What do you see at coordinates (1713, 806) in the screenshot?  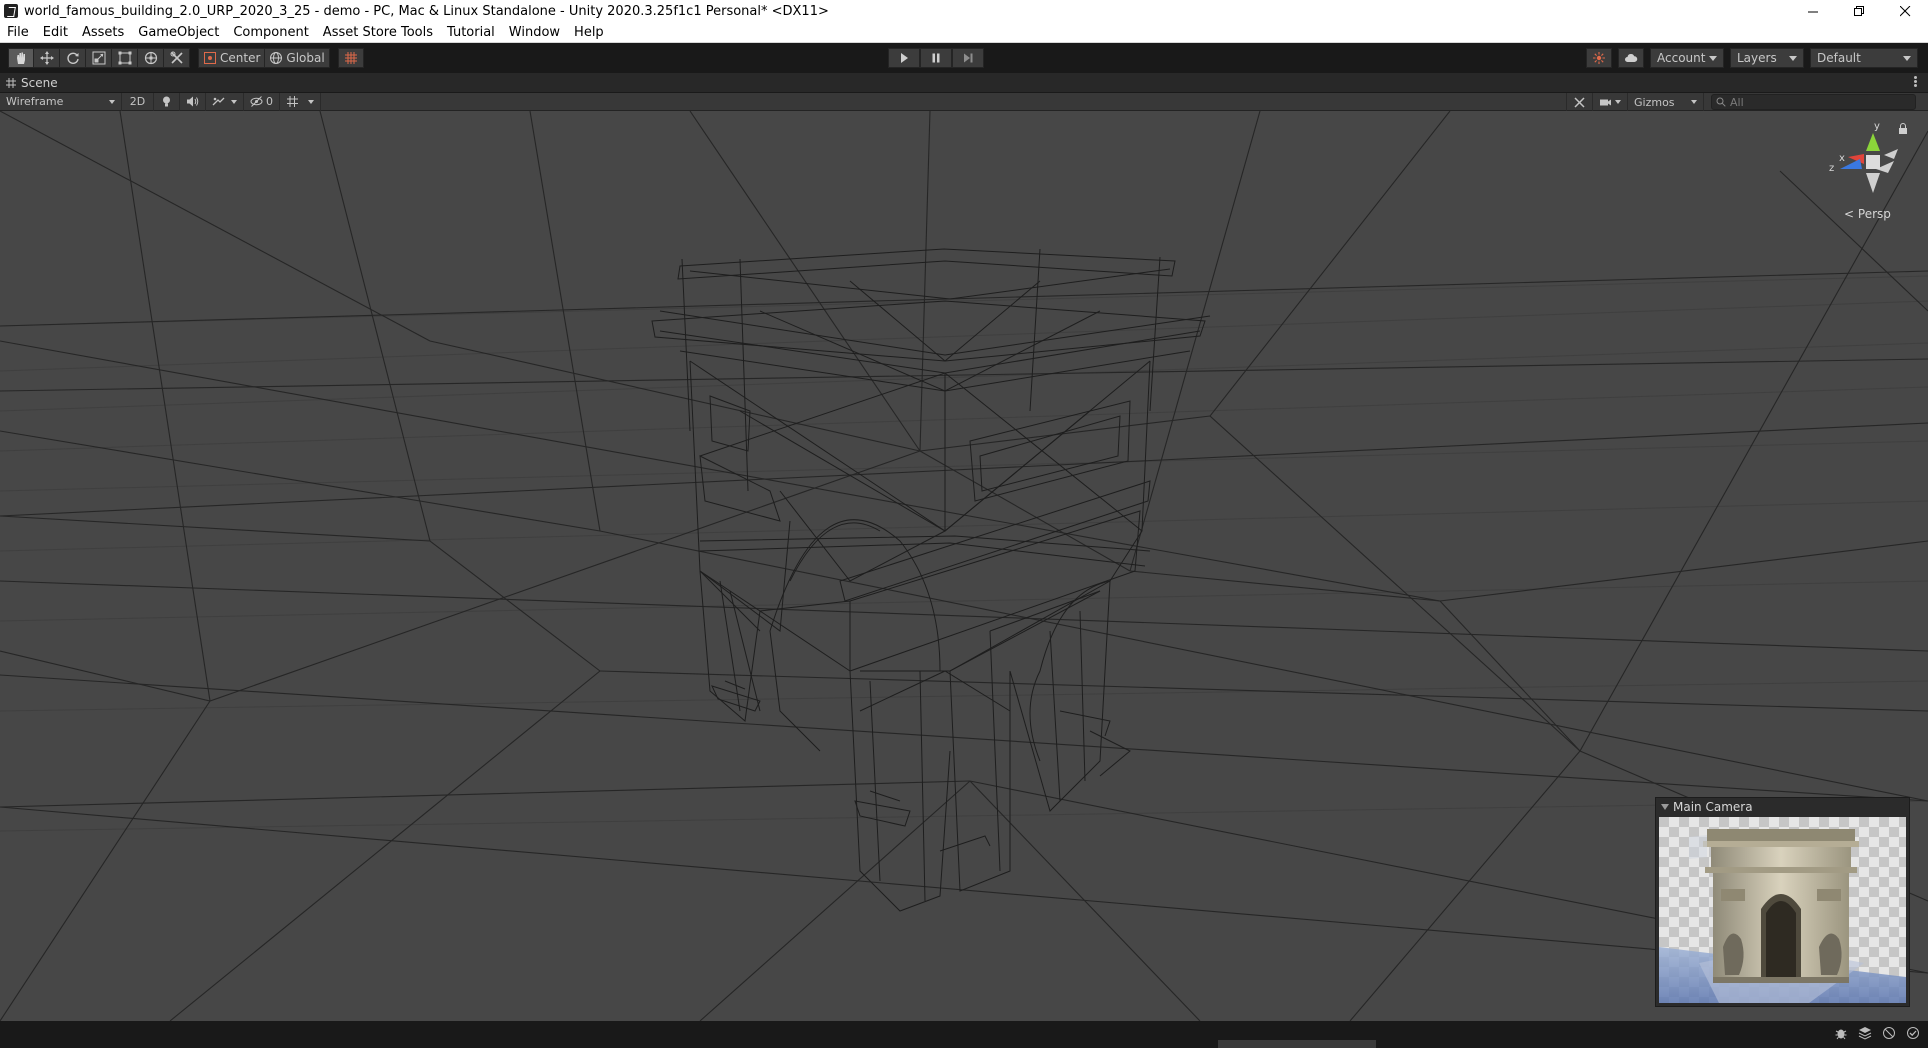 I see `camera-preview-title: Main Camera` at bounding box center [1713, 806].